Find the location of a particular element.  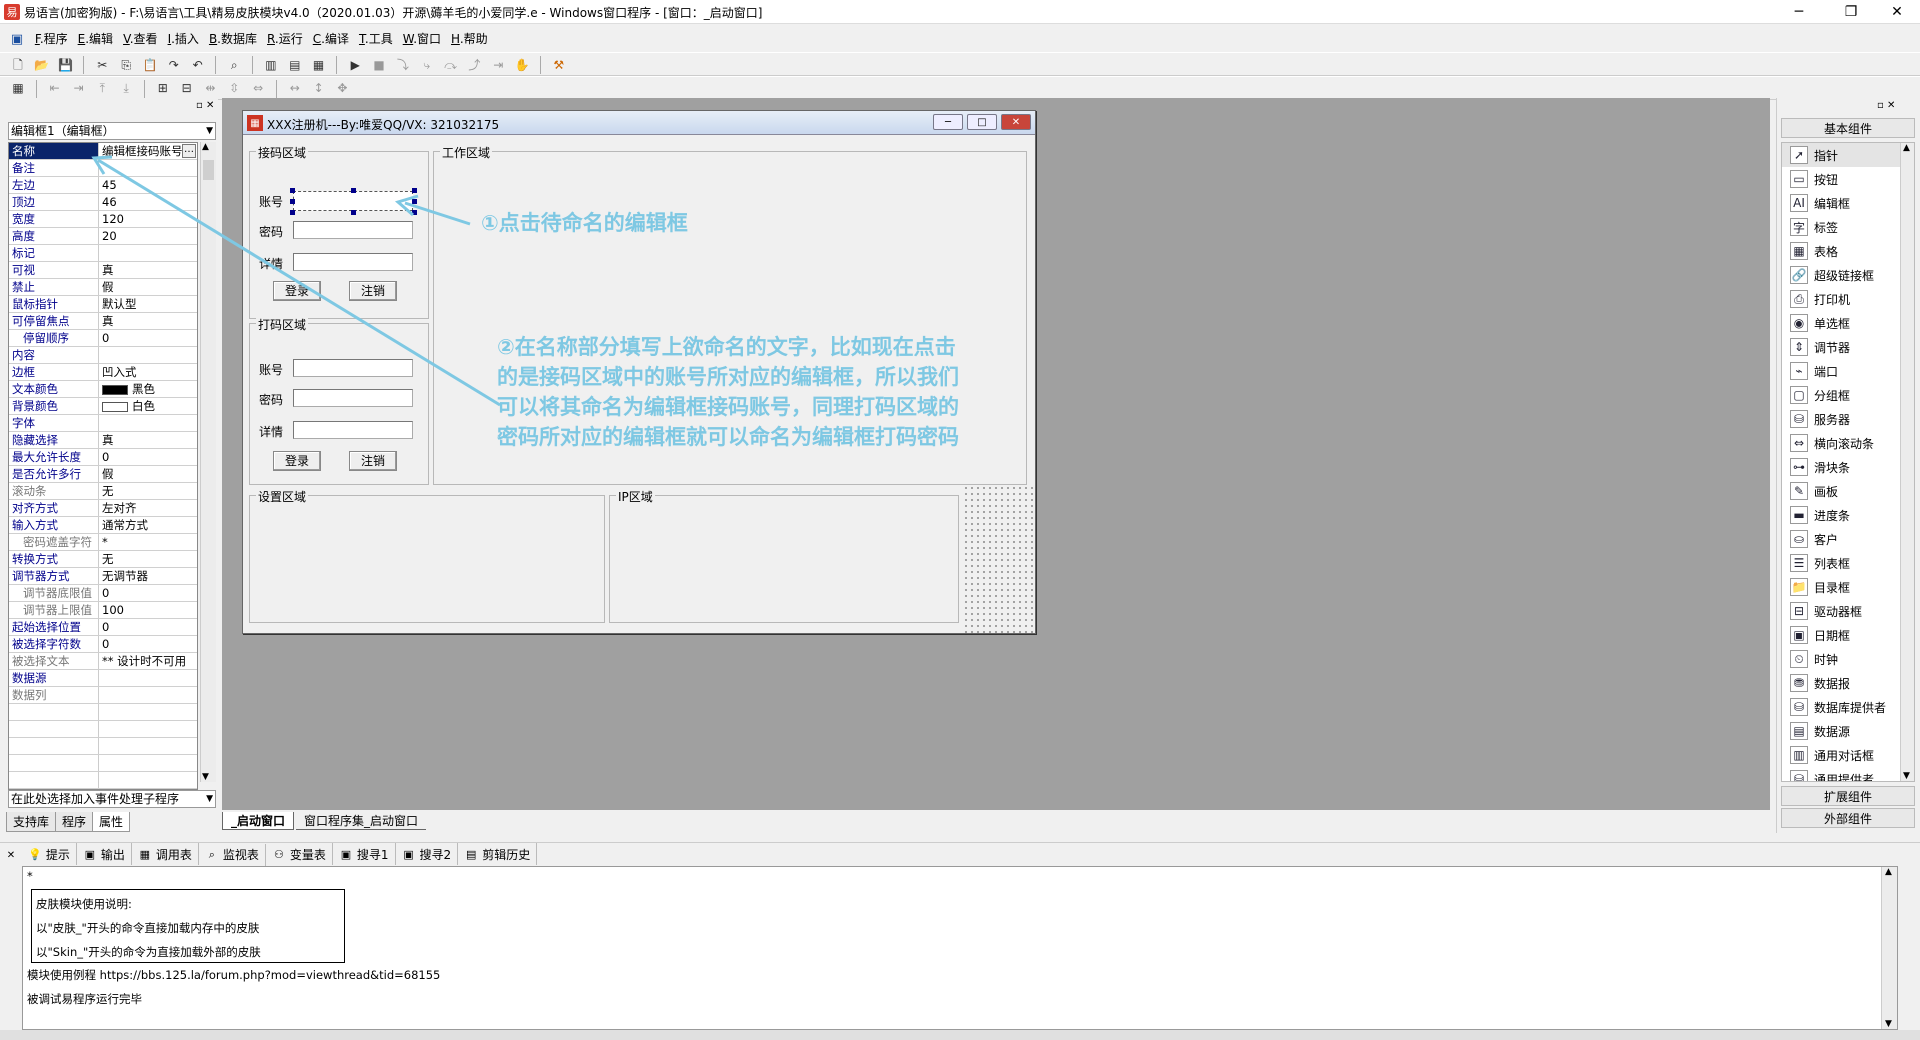

hand-icon: ✋ is located at coordinates (522, 65).